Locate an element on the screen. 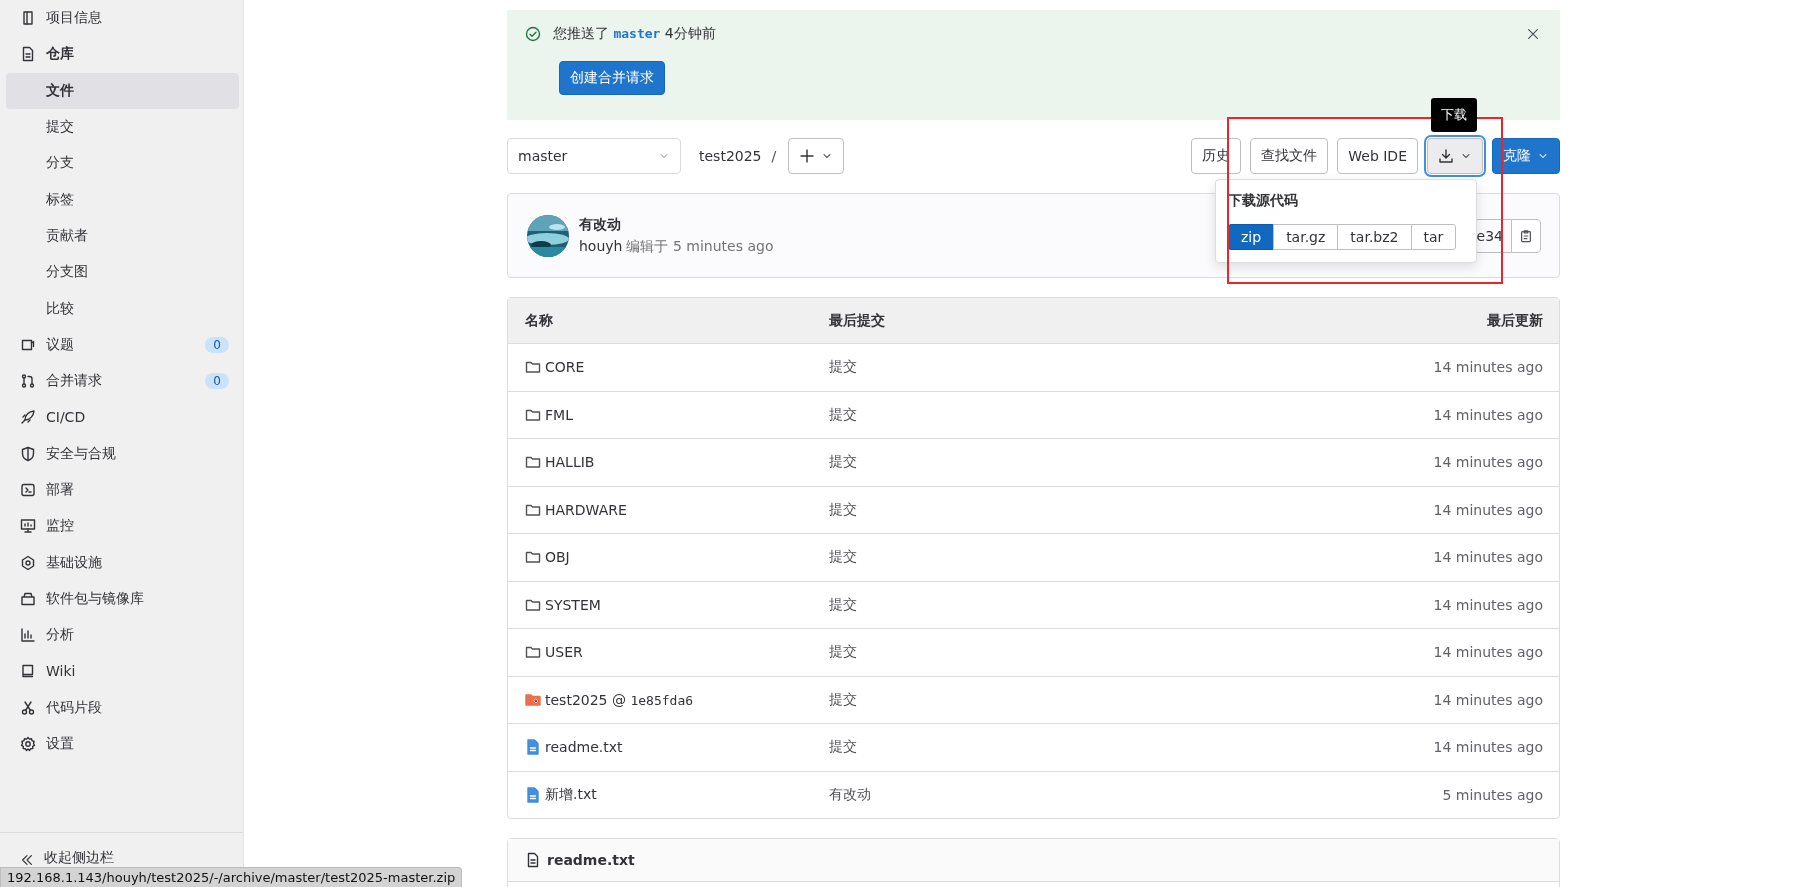  commit-title: 有改动 is located at coordinates (676, 224).